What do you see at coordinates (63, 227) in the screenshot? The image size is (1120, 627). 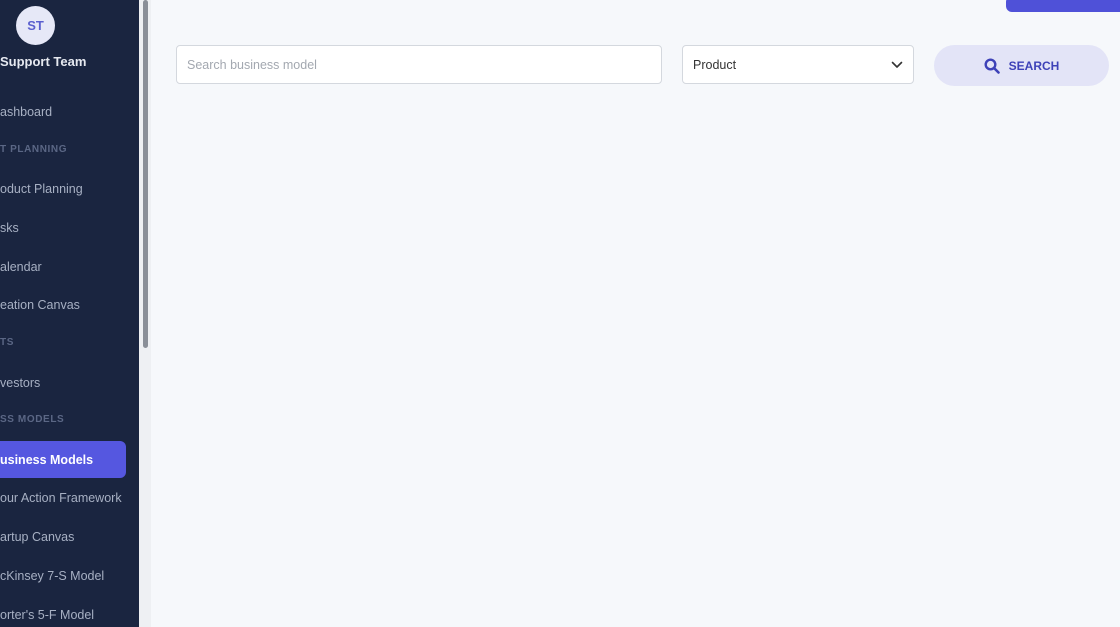 I see `sidebar-item-tasks: sks` at bounding box center [63, 227].